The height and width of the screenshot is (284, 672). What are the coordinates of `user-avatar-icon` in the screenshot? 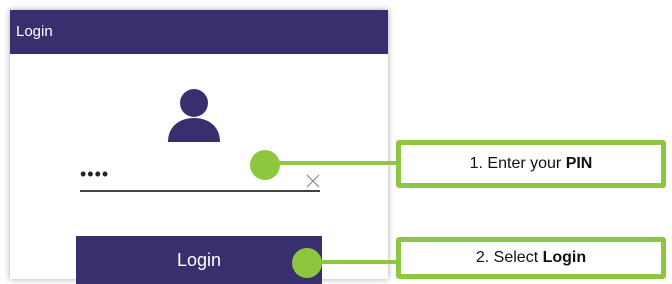 It's located at (194, 115).